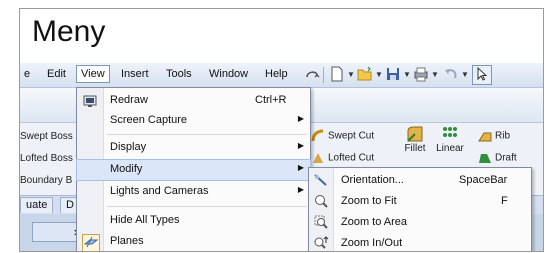 The width and height of the screenshot is (555, 253). I want to click on swept-cut-icon, so click(318, 136).